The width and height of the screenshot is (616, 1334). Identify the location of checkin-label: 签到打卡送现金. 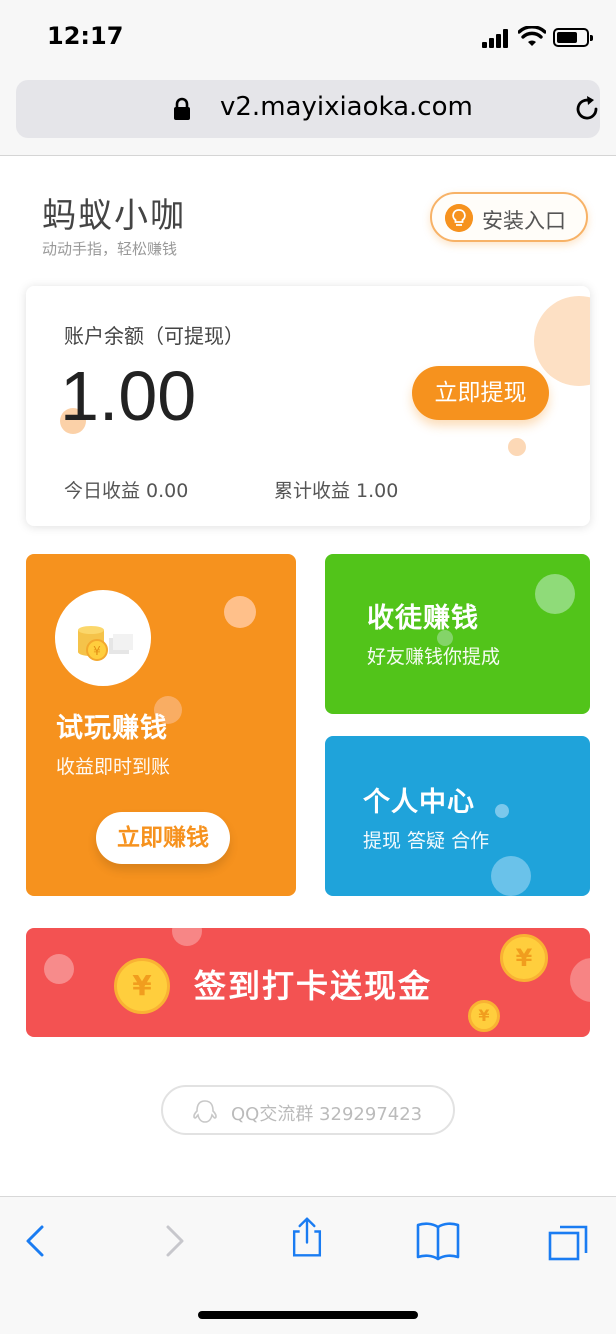
(313, 986).